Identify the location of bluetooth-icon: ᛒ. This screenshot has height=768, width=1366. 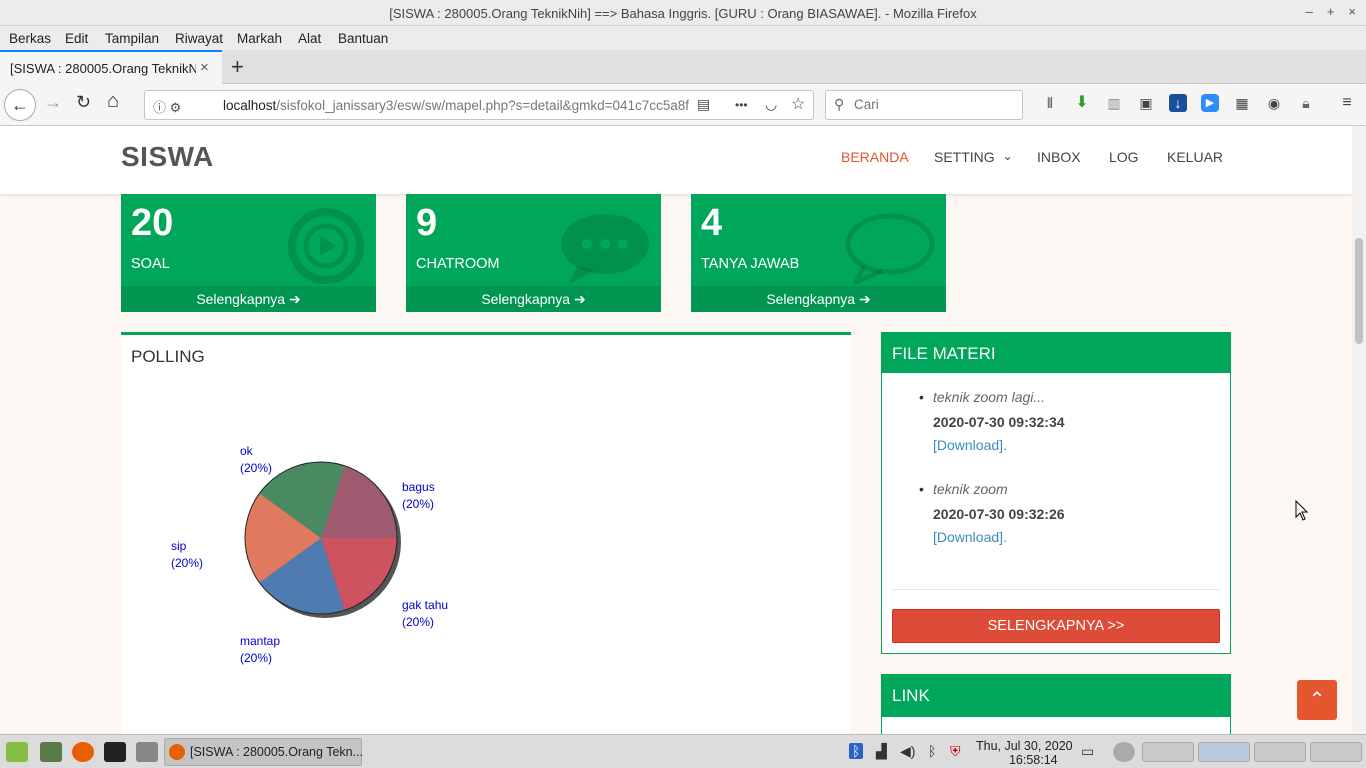
(932, 751).